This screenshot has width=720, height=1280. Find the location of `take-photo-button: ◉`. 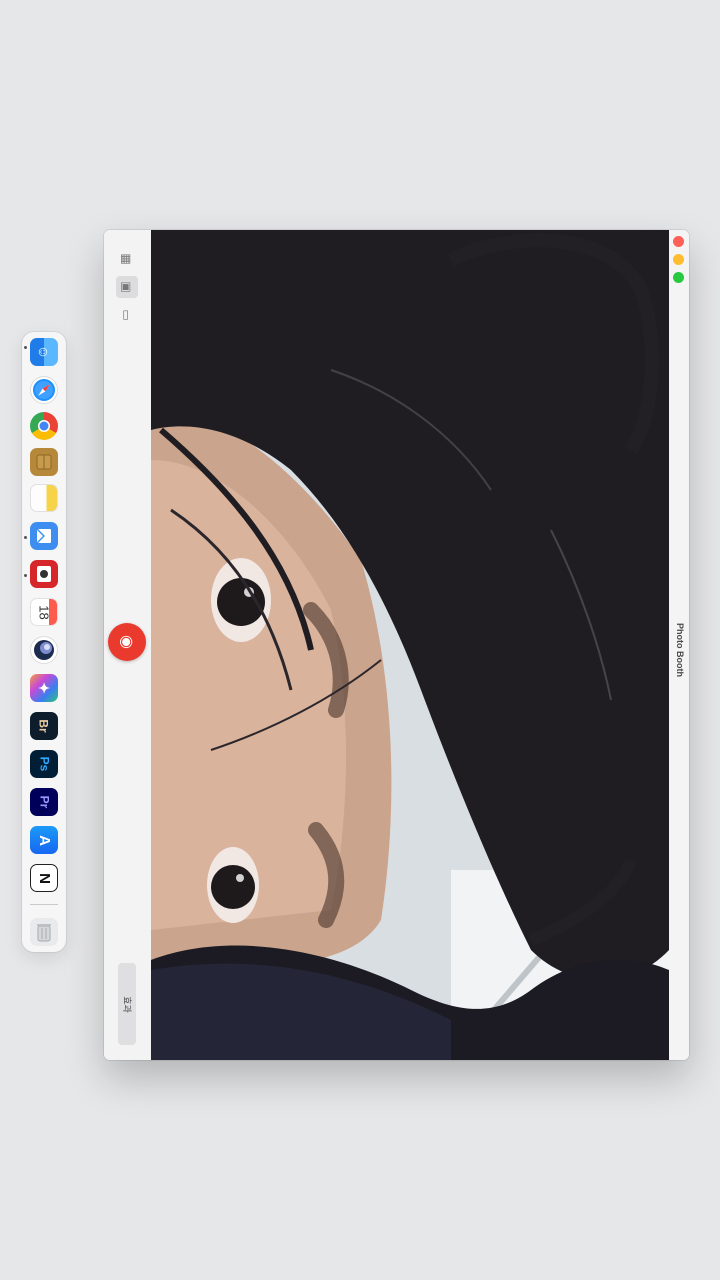

take-photo-button: ◉ is located at coordinates (127, 642).